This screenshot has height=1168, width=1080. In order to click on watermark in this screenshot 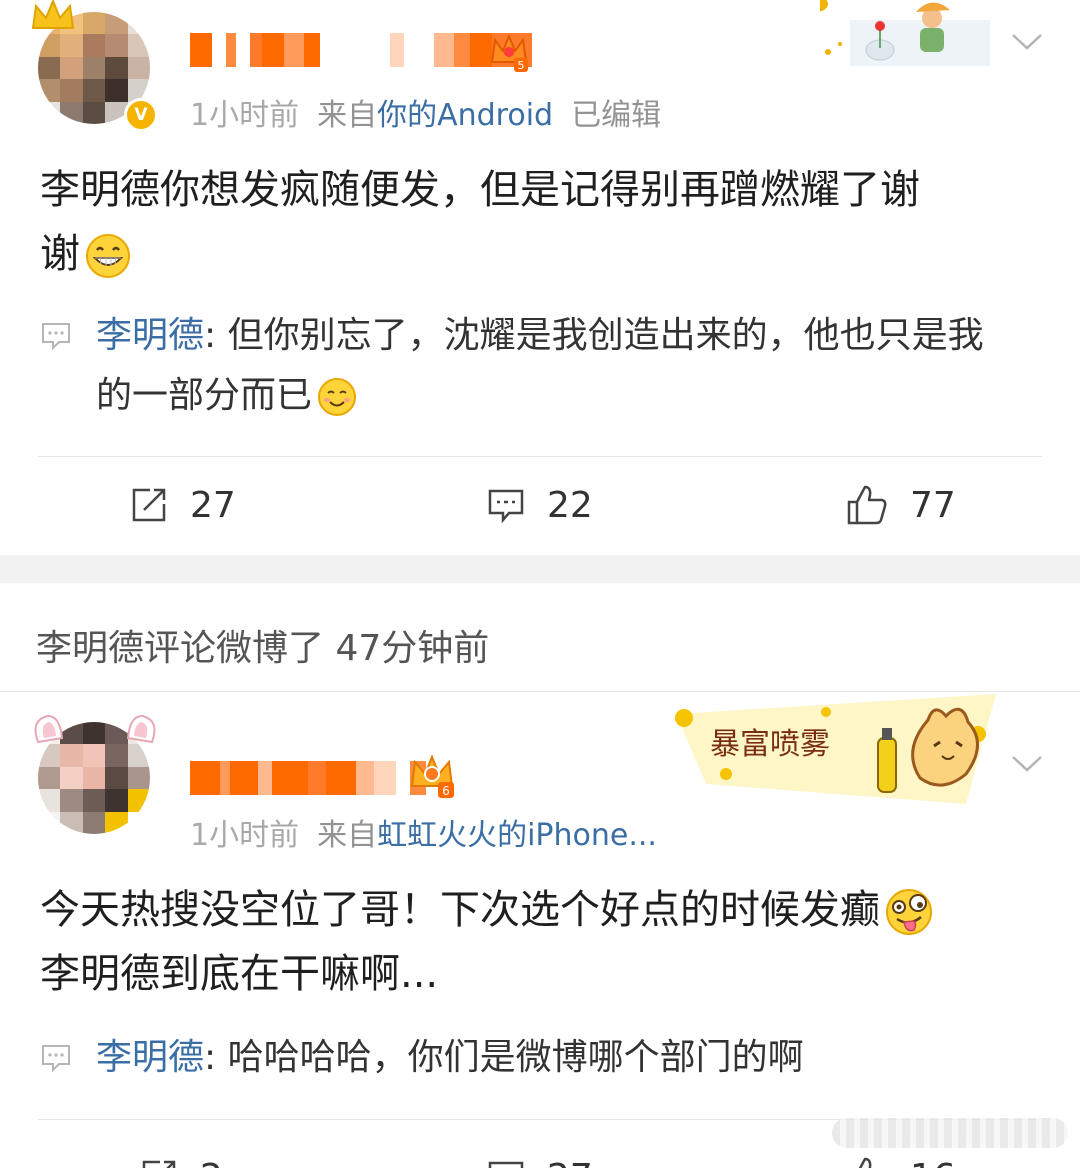, I will do `click(950, 1133)`.